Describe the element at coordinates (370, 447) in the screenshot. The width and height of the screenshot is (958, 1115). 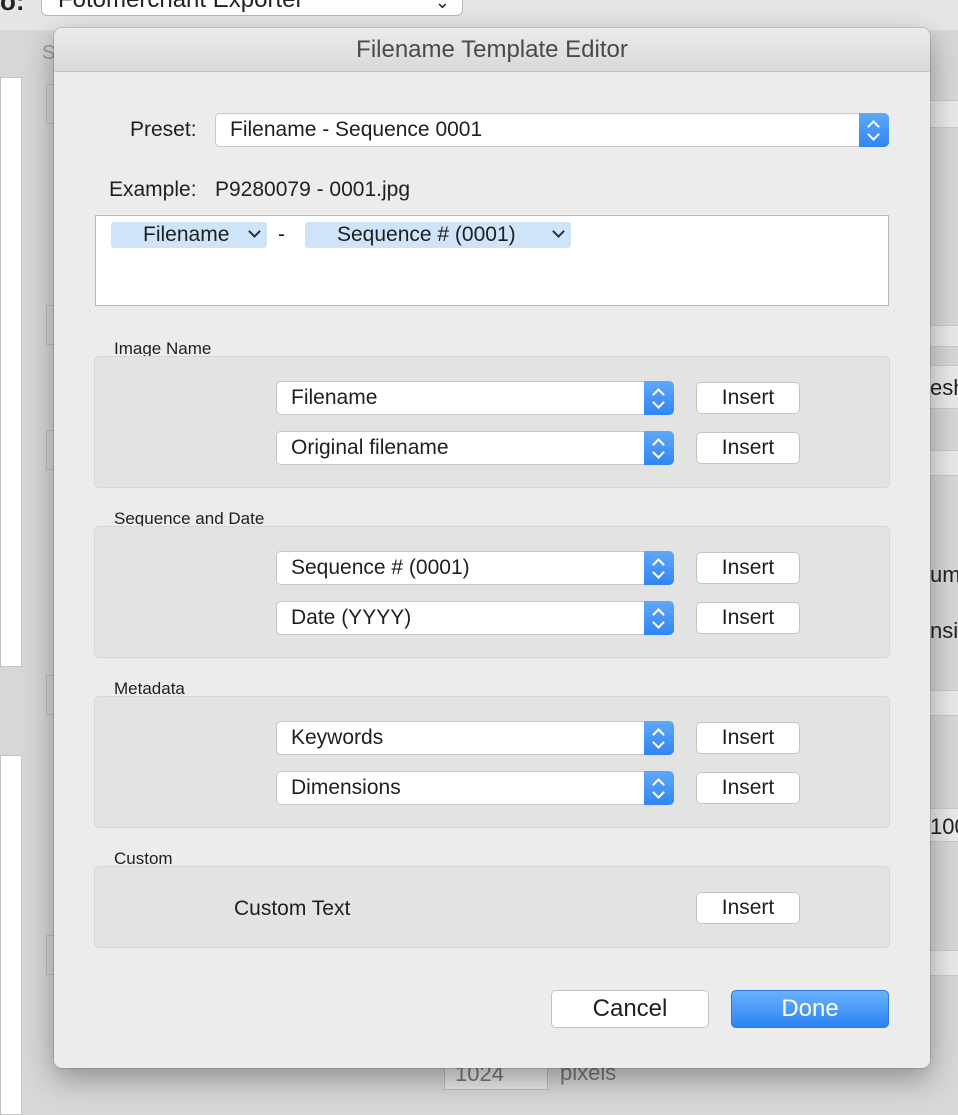
I see `popup-value: Original filename` at that location.